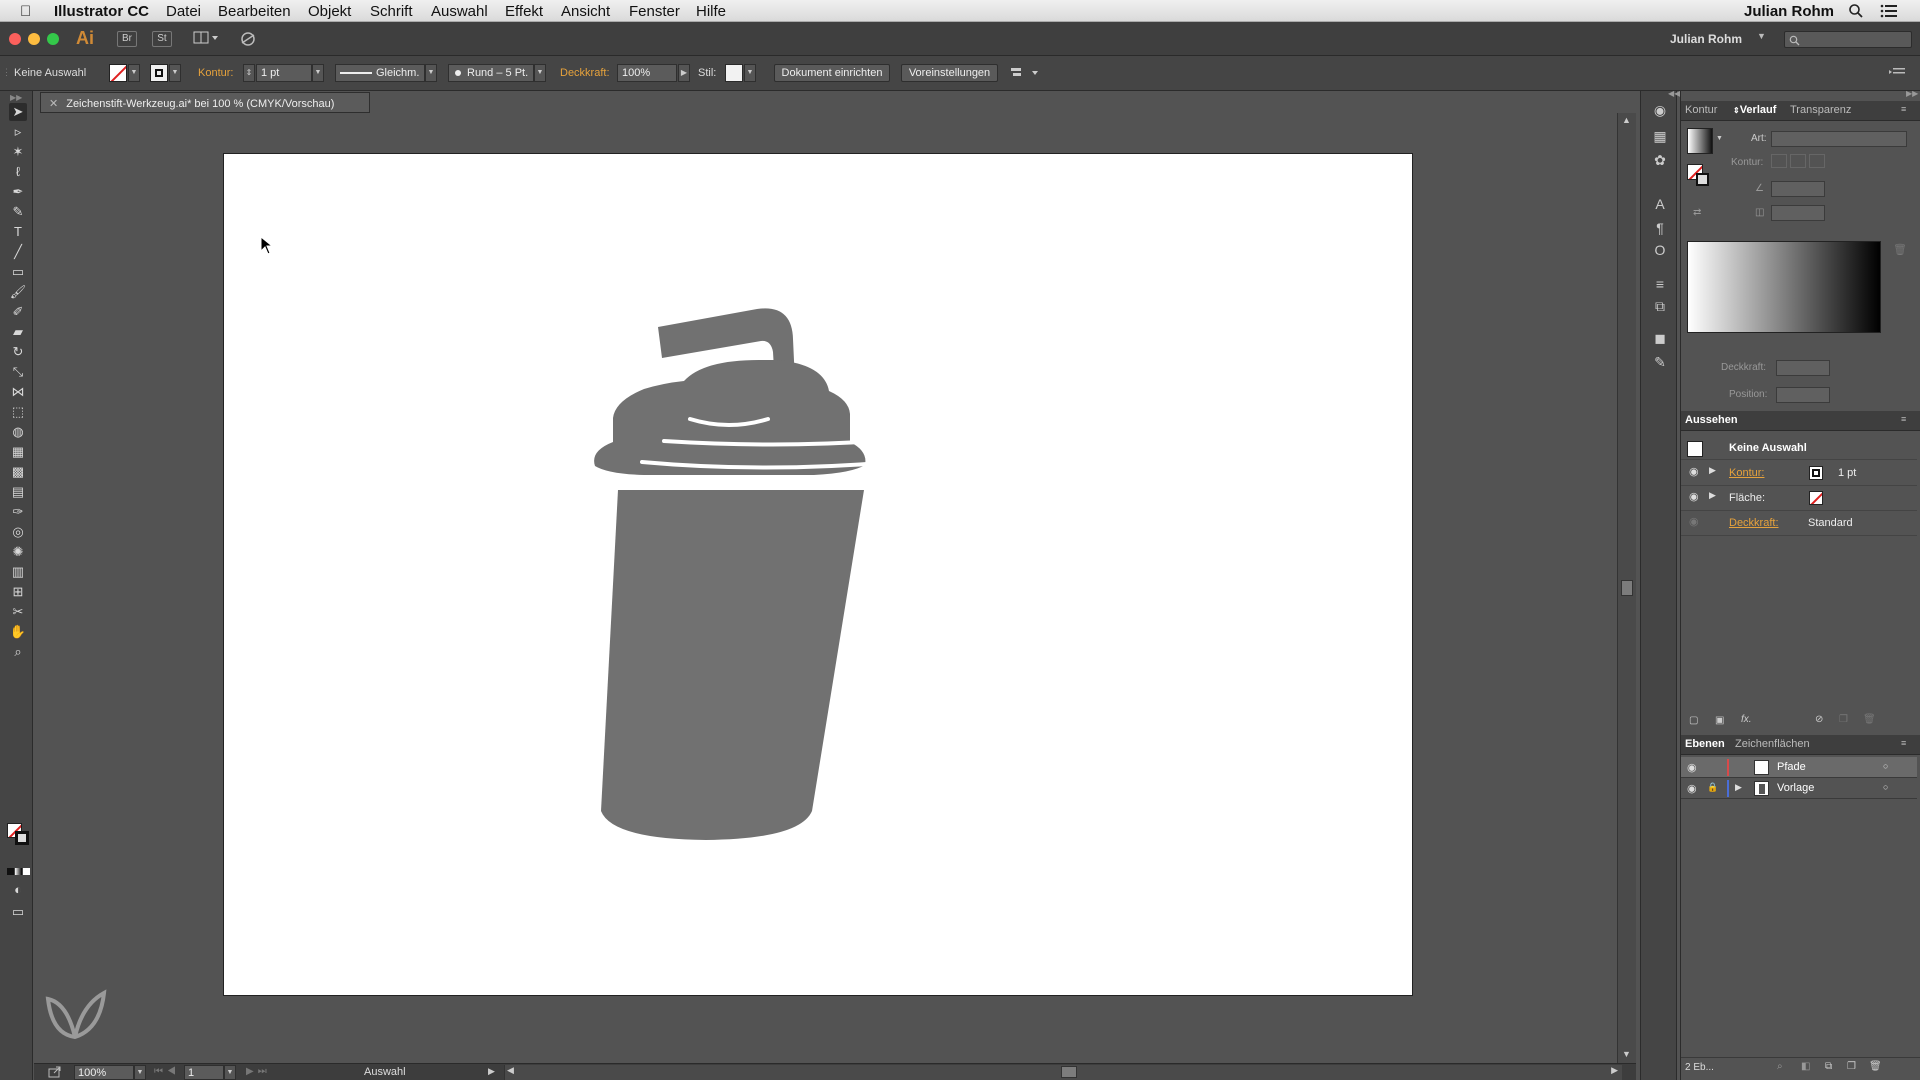  I want to click on artboard-number-input: 1, so click(204, 1072).